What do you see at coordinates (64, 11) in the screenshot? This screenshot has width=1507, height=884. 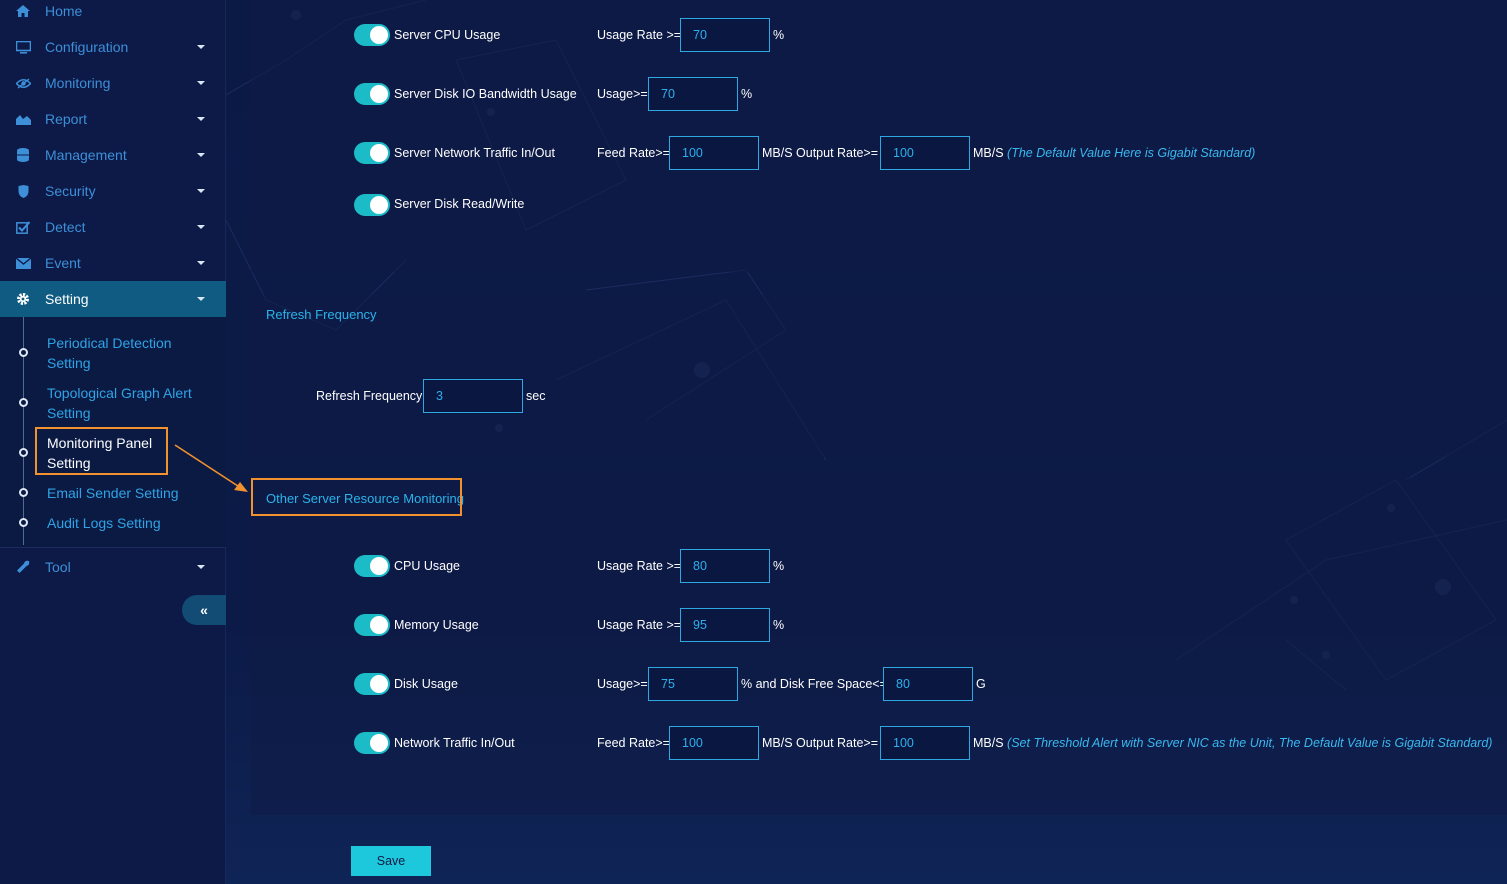 I see `sidebar-item-label: Home` at bounding box center [64, 11].